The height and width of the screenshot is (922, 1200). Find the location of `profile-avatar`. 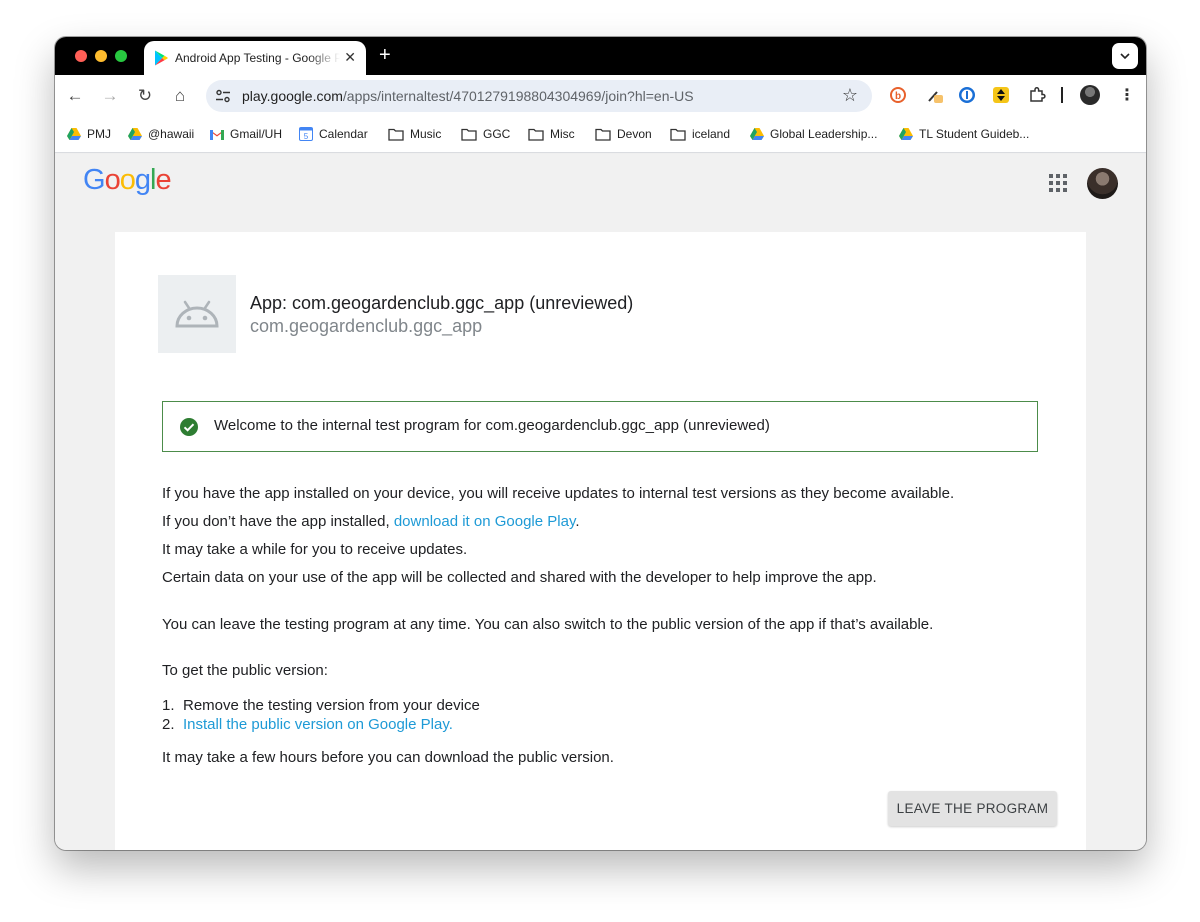

profile-avatar is located at coordinates (1090, 95).